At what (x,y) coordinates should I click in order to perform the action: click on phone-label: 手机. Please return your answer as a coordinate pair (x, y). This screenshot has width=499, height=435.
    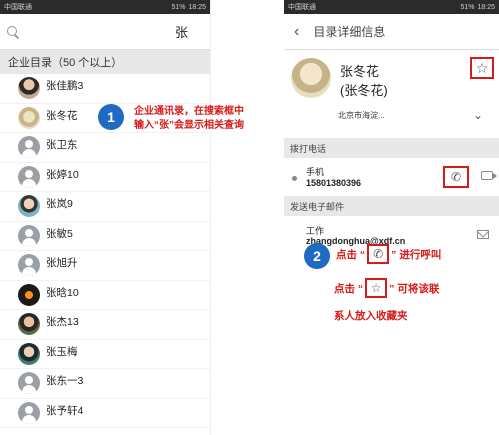
    Looking at the image, I should click on (315, 172).